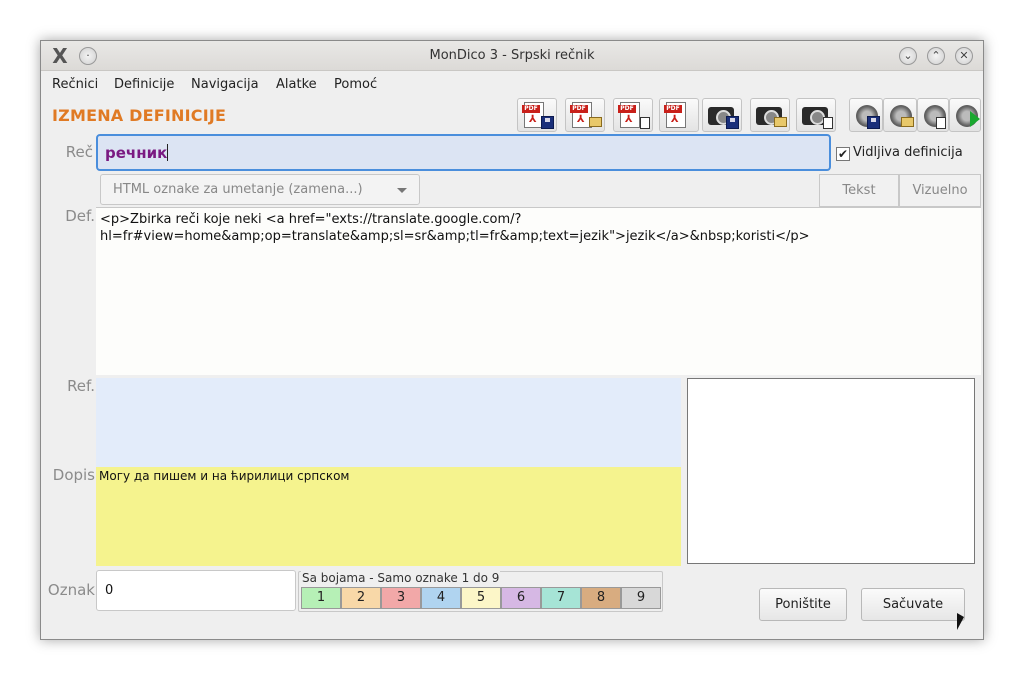 Image resolution: width=1024 pixels, height=680 pixels. What do you see at coordinates (933, 115) in the screenshot?
I see `sound-delete-button` at bounding box center [933, 115].